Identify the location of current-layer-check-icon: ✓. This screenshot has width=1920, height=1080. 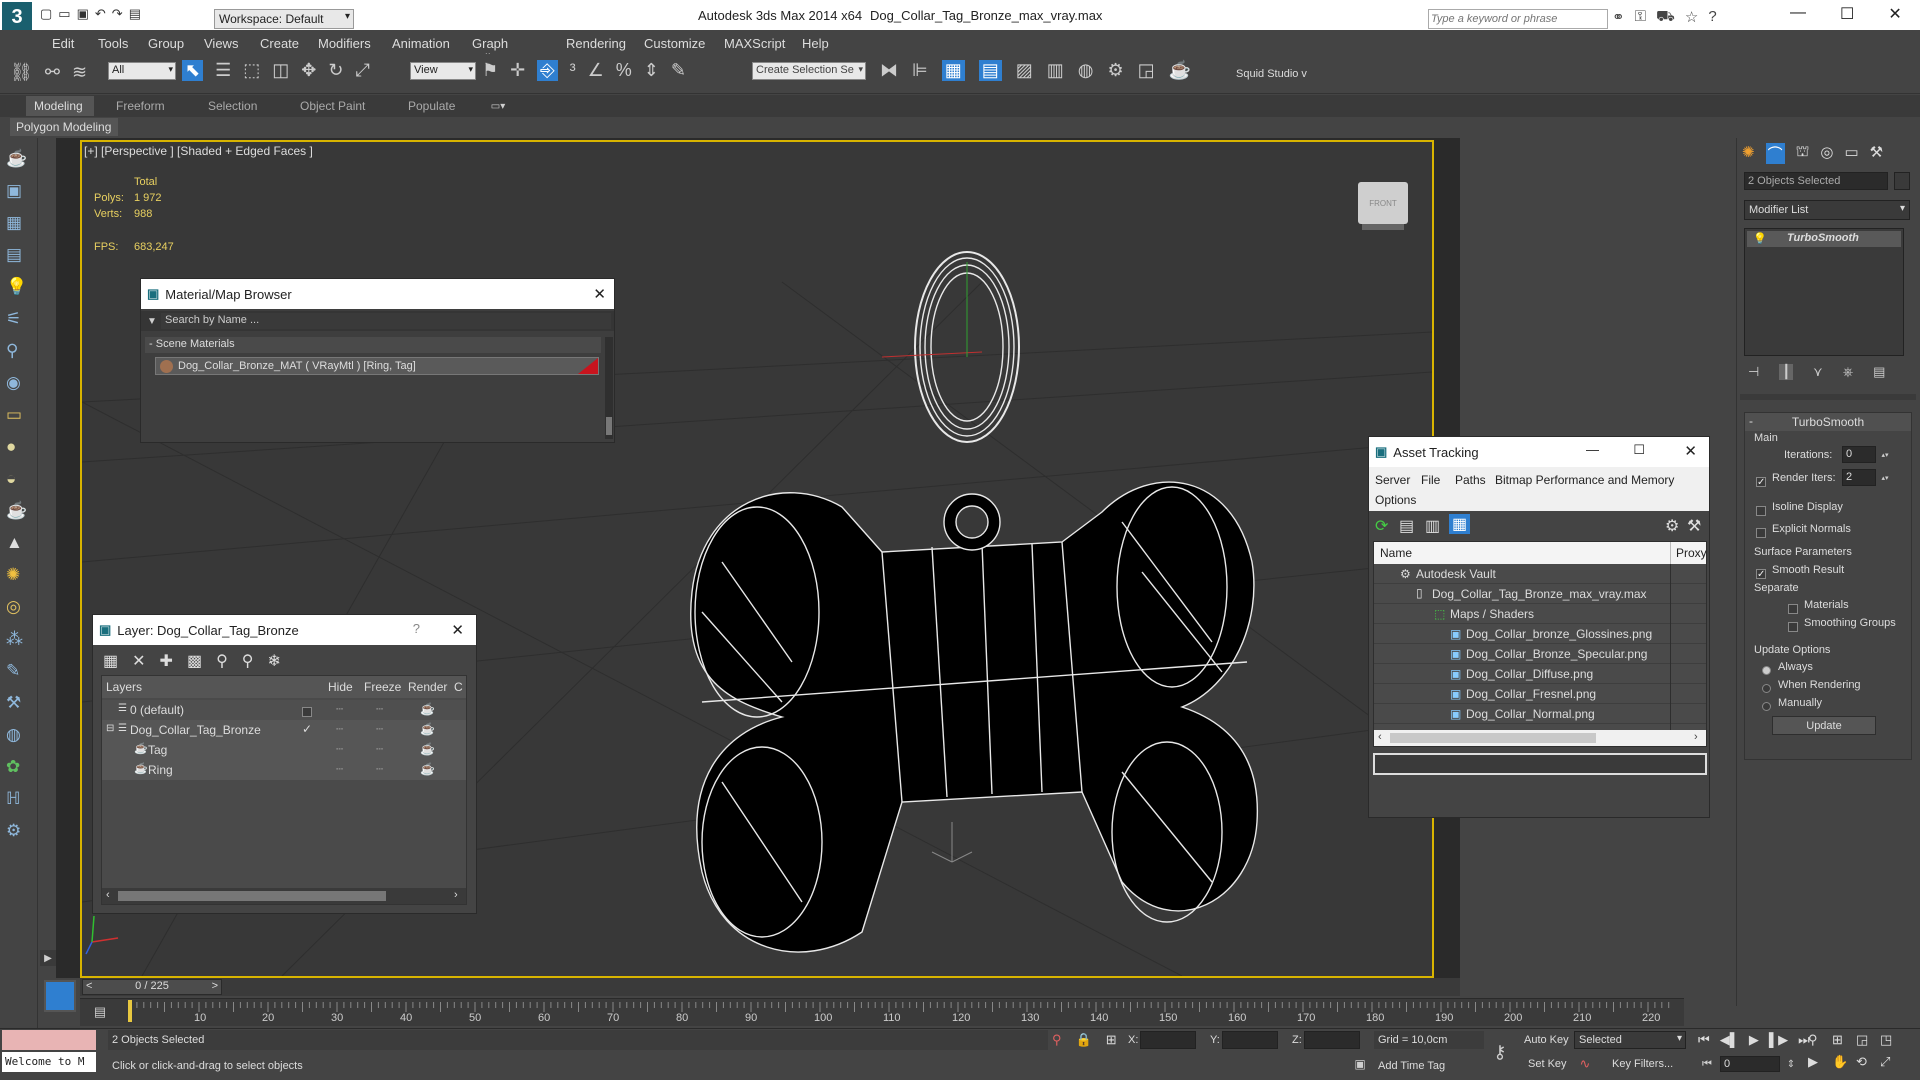
(307, 729).